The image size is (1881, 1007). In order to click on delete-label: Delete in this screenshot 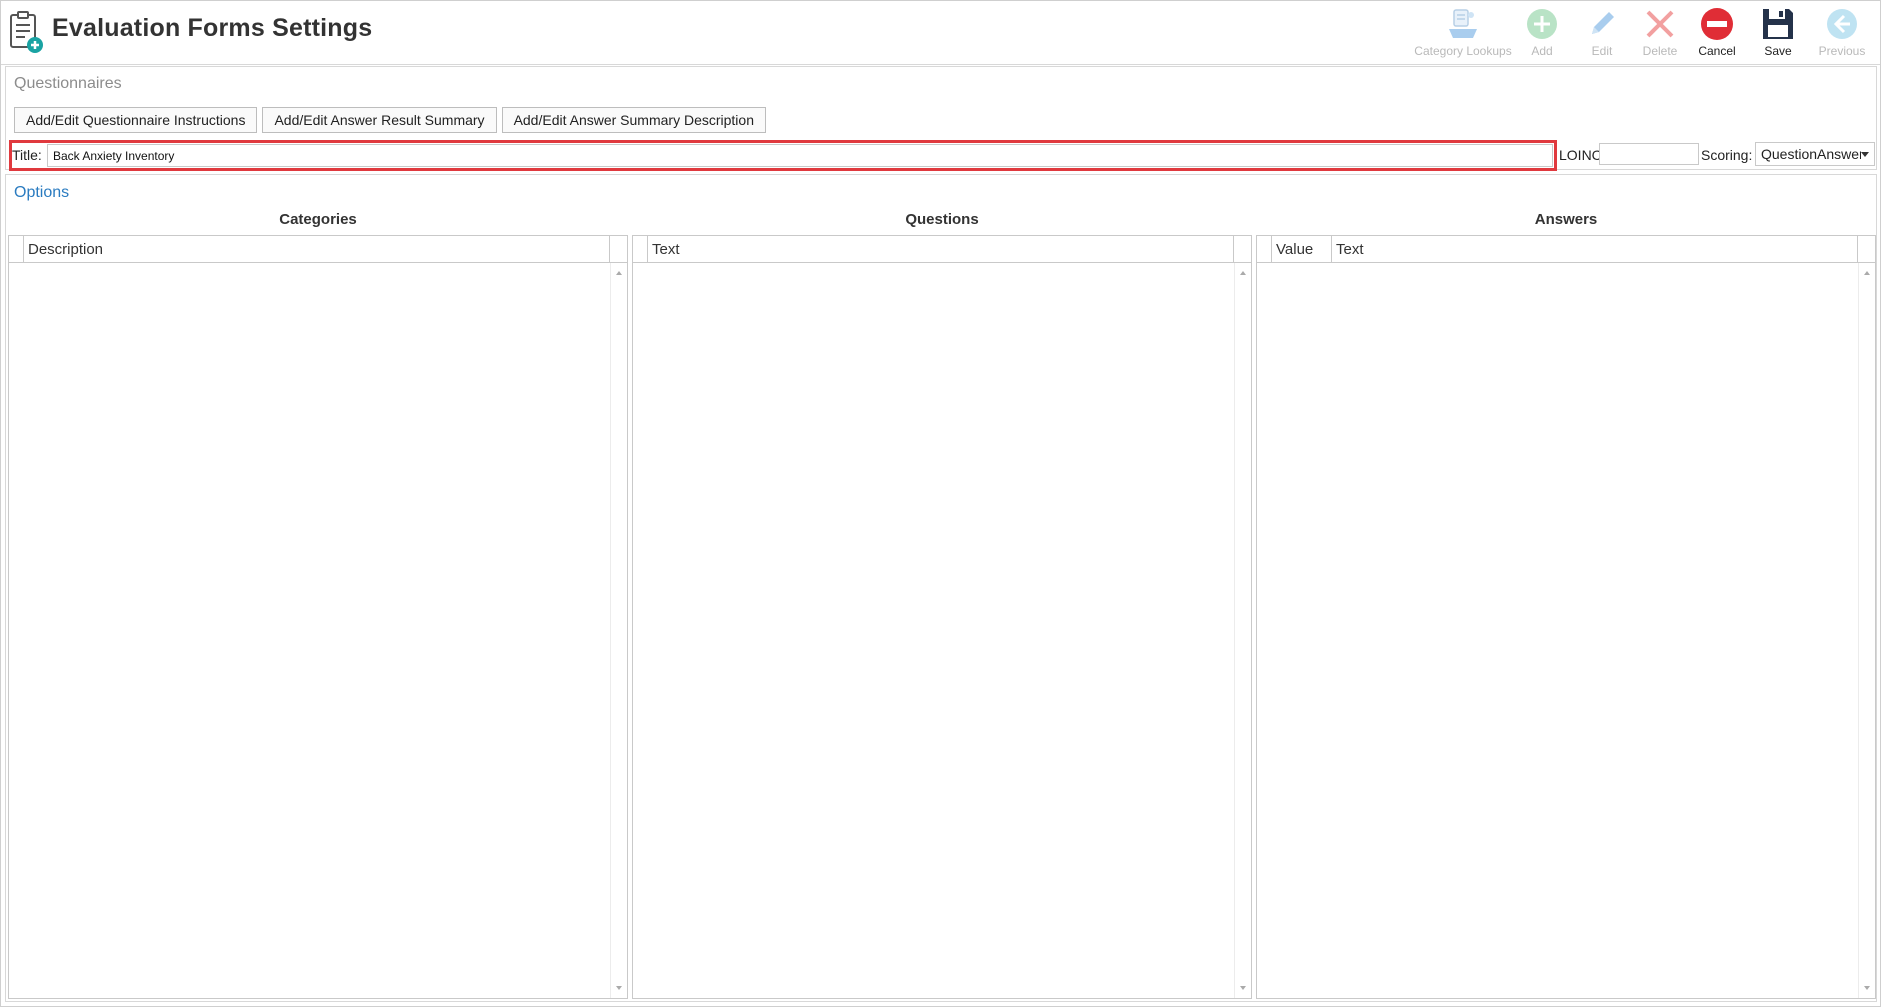, I will do `click(1660, 51)`.